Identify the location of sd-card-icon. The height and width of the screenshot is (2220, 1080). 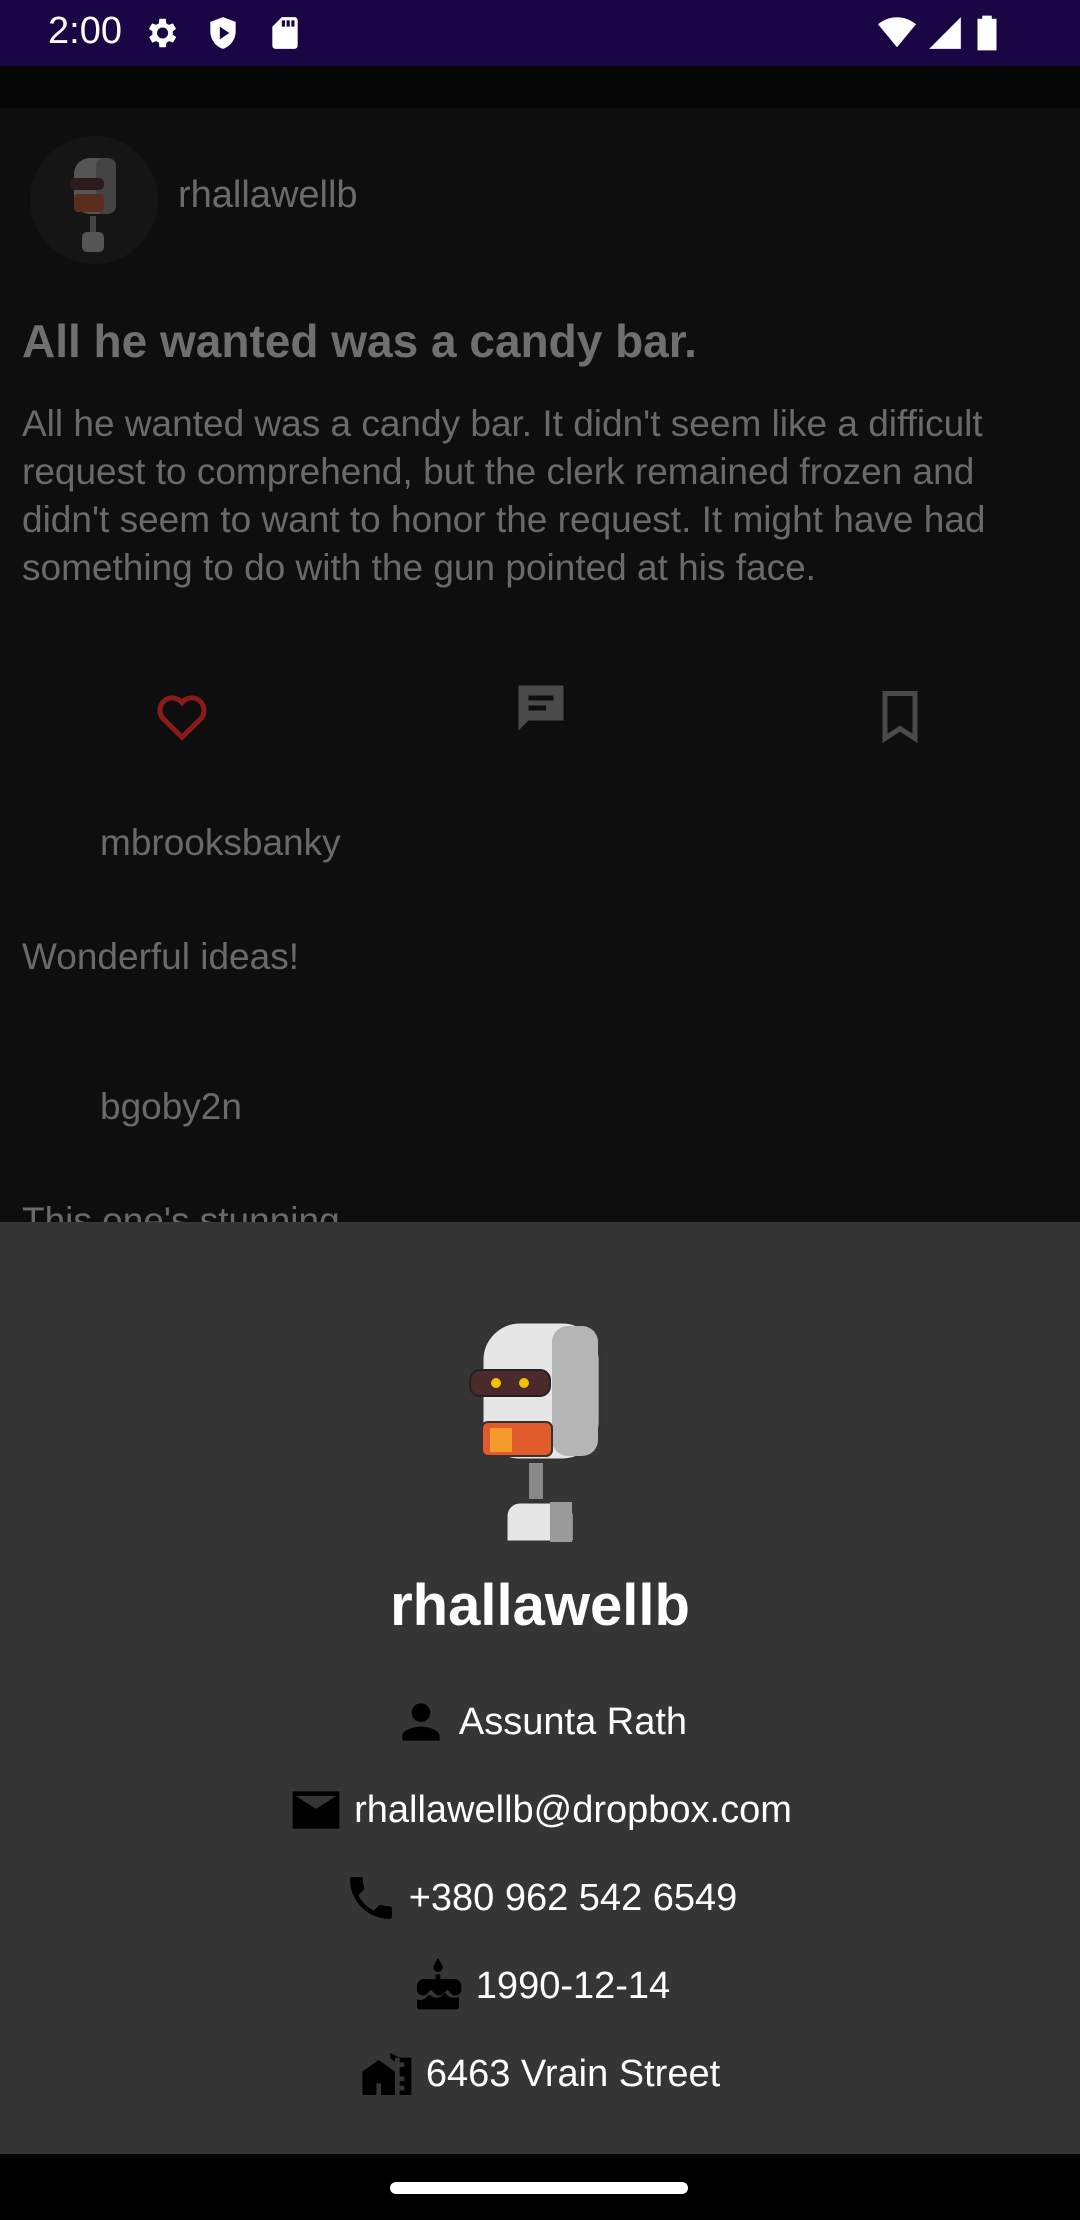
(285, 33).